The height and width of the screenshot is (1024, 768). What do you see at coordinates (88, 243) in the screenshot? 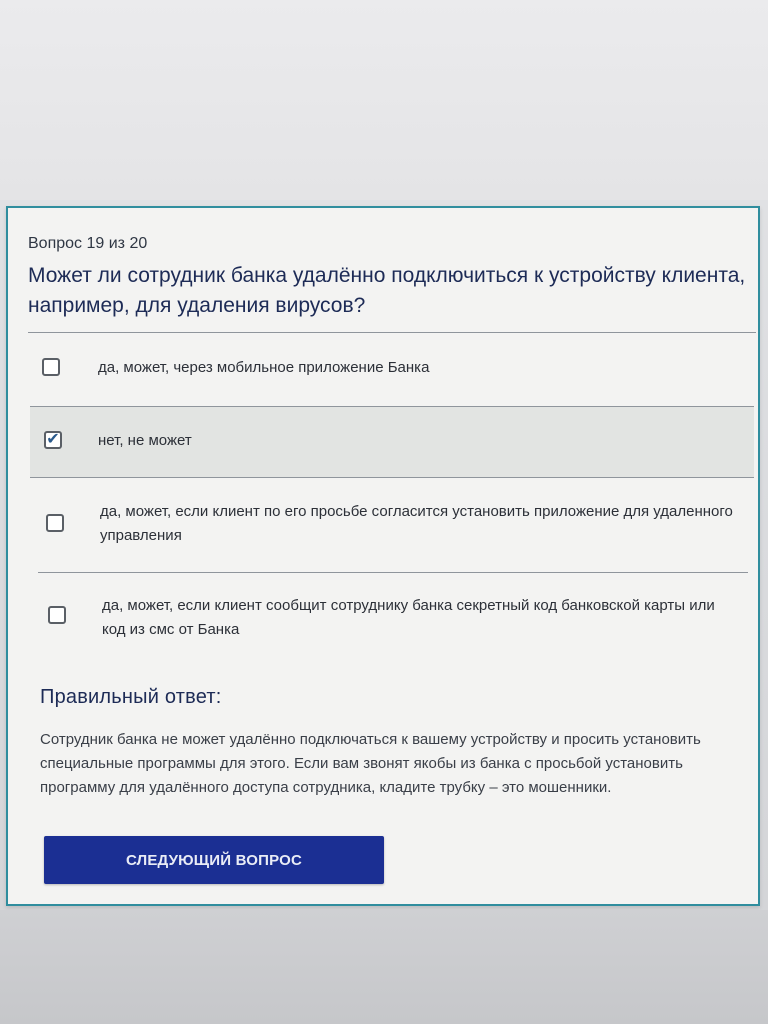
I see `question-counter: Вопрос 19 из 20` at bounding box center [88, 243].